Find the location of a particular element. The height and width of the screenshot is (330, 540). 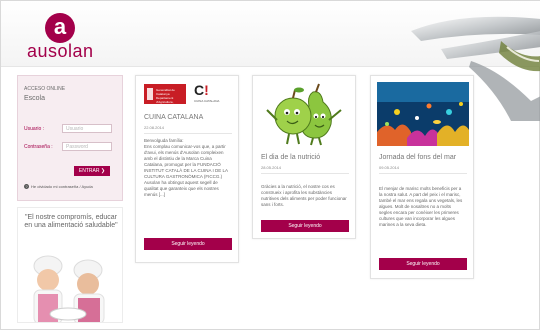

card-title: El dia de la nutrició is located at coordinates (290, 157).